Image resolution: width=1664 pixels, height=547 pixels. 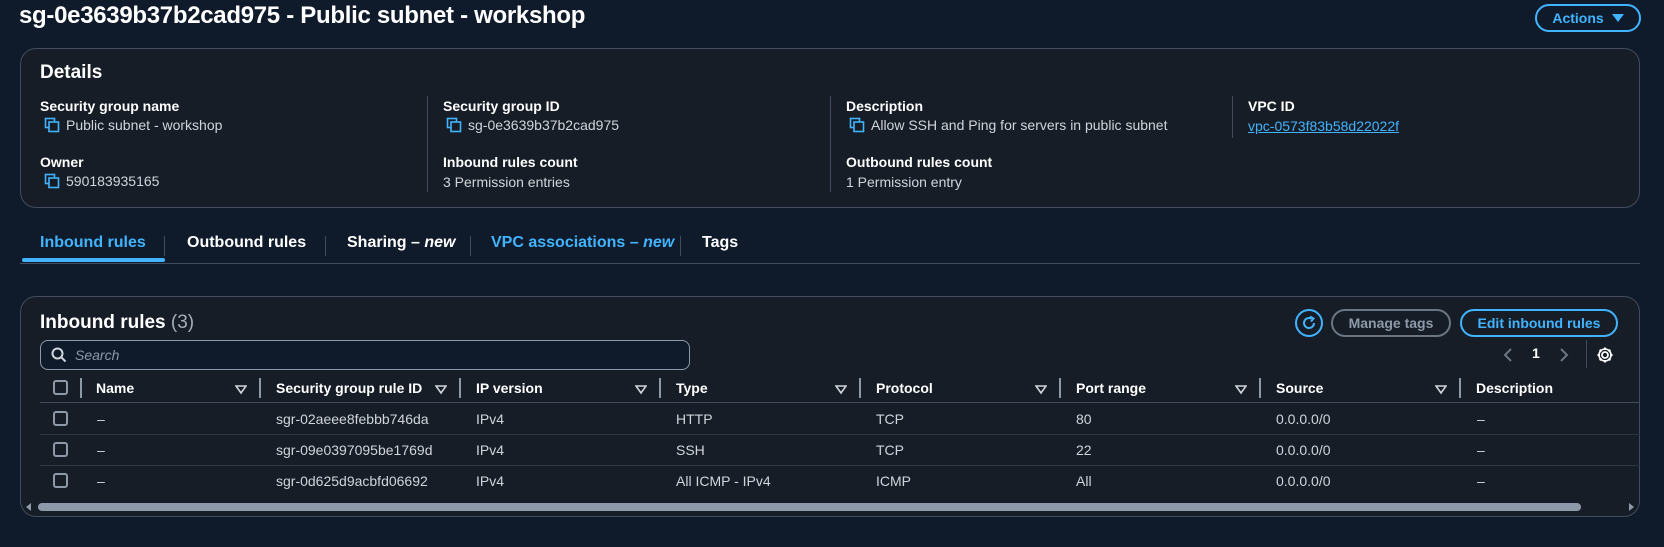 I want to click on security-group-name: Public subnet - workshop, so click(x=144, y=125).